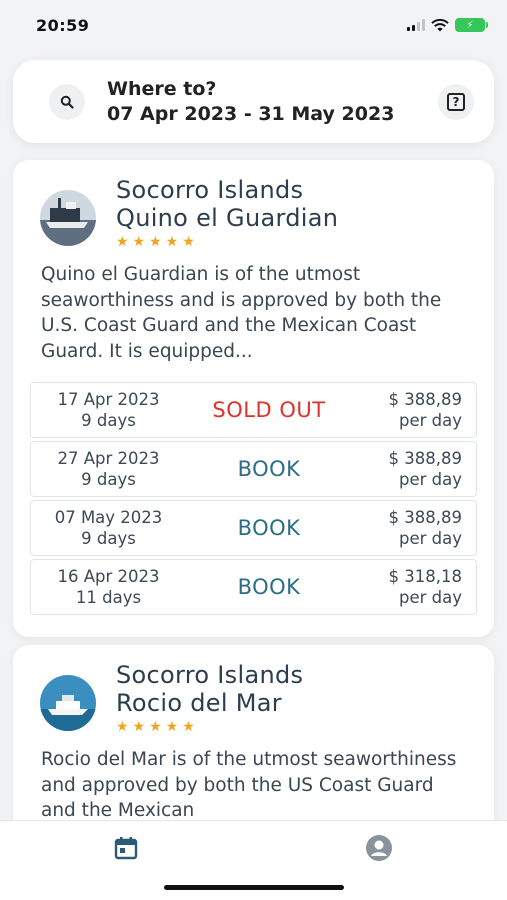  Describe the element at coordinates (471, 25) in the screenshot. I see `battery-icon: ⚡` at that location.